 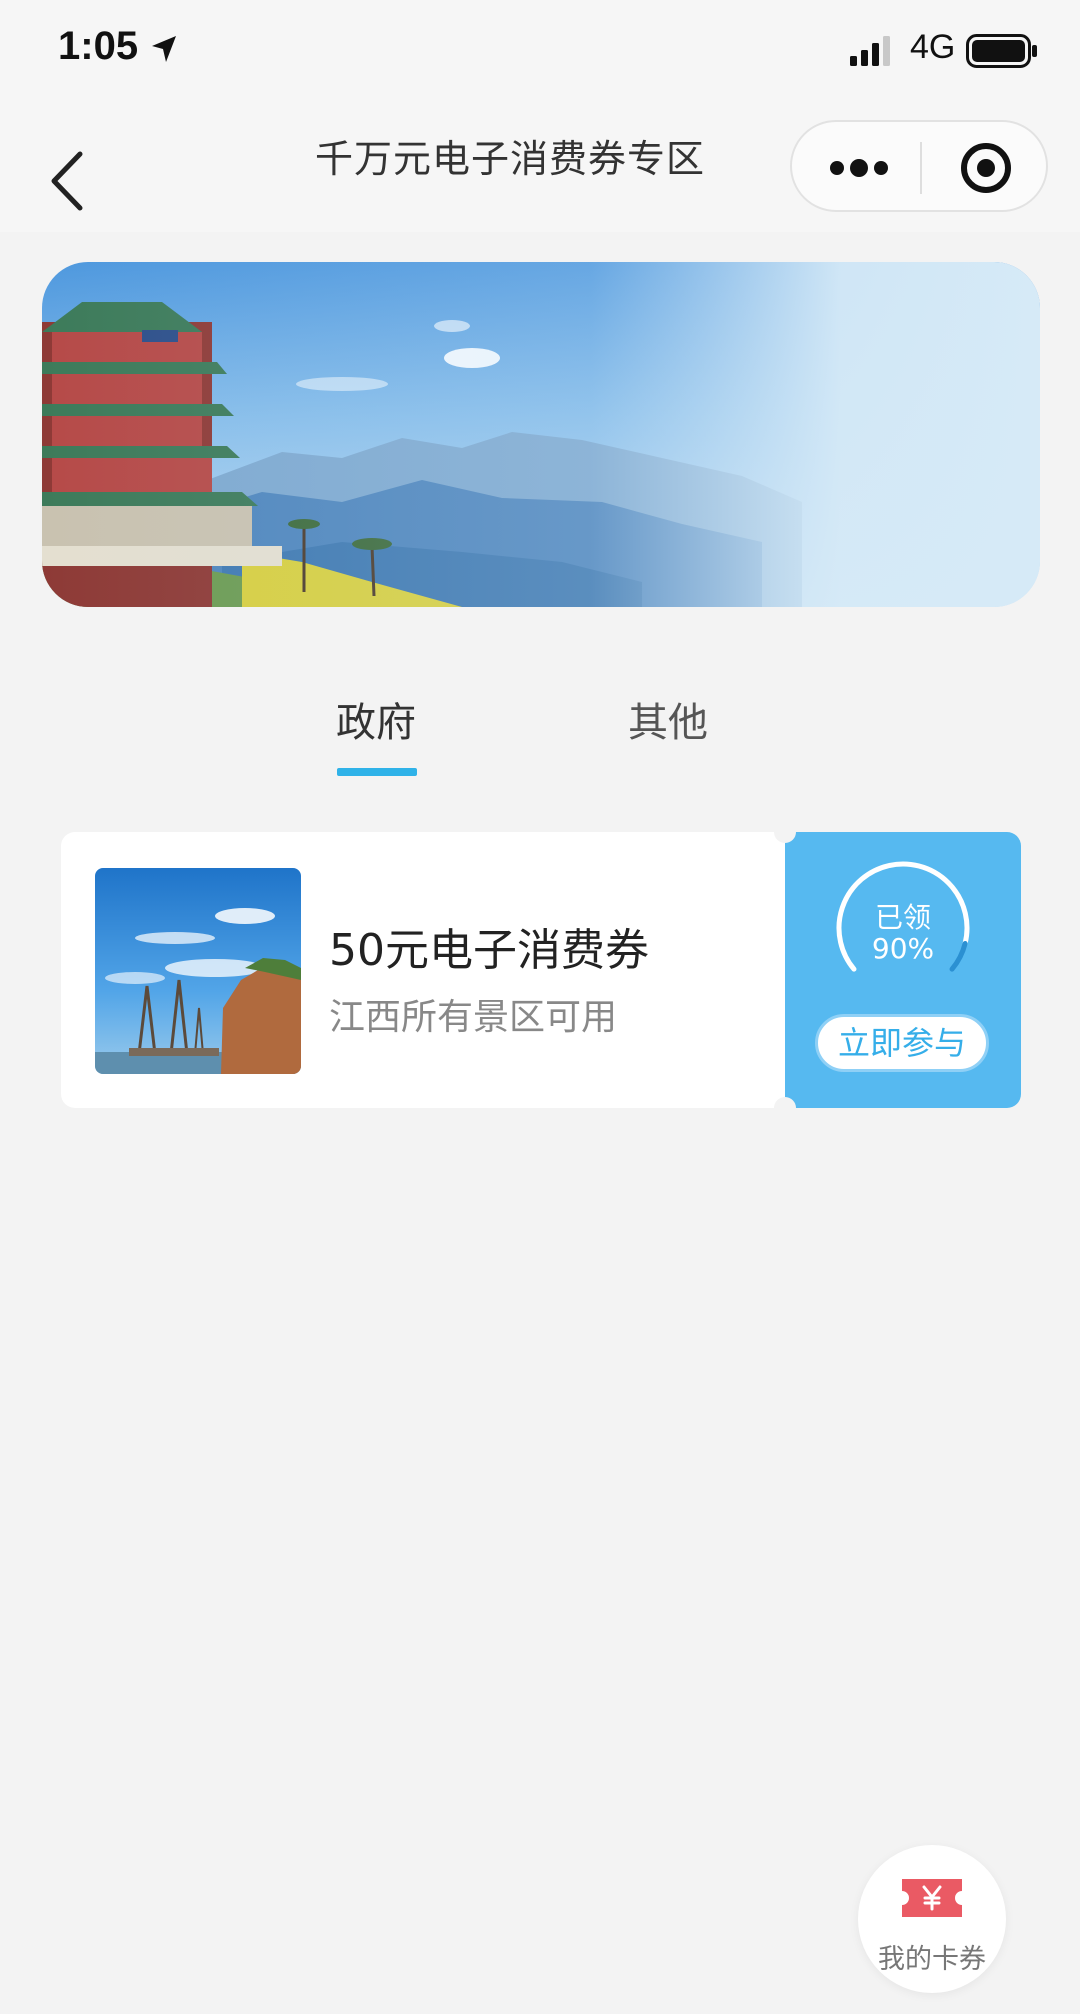 What do you see at coordinates (932, 1959) in the screenshot?
I see `my-coupons-label: 我的卡券` at bounding box center [932, 1959].